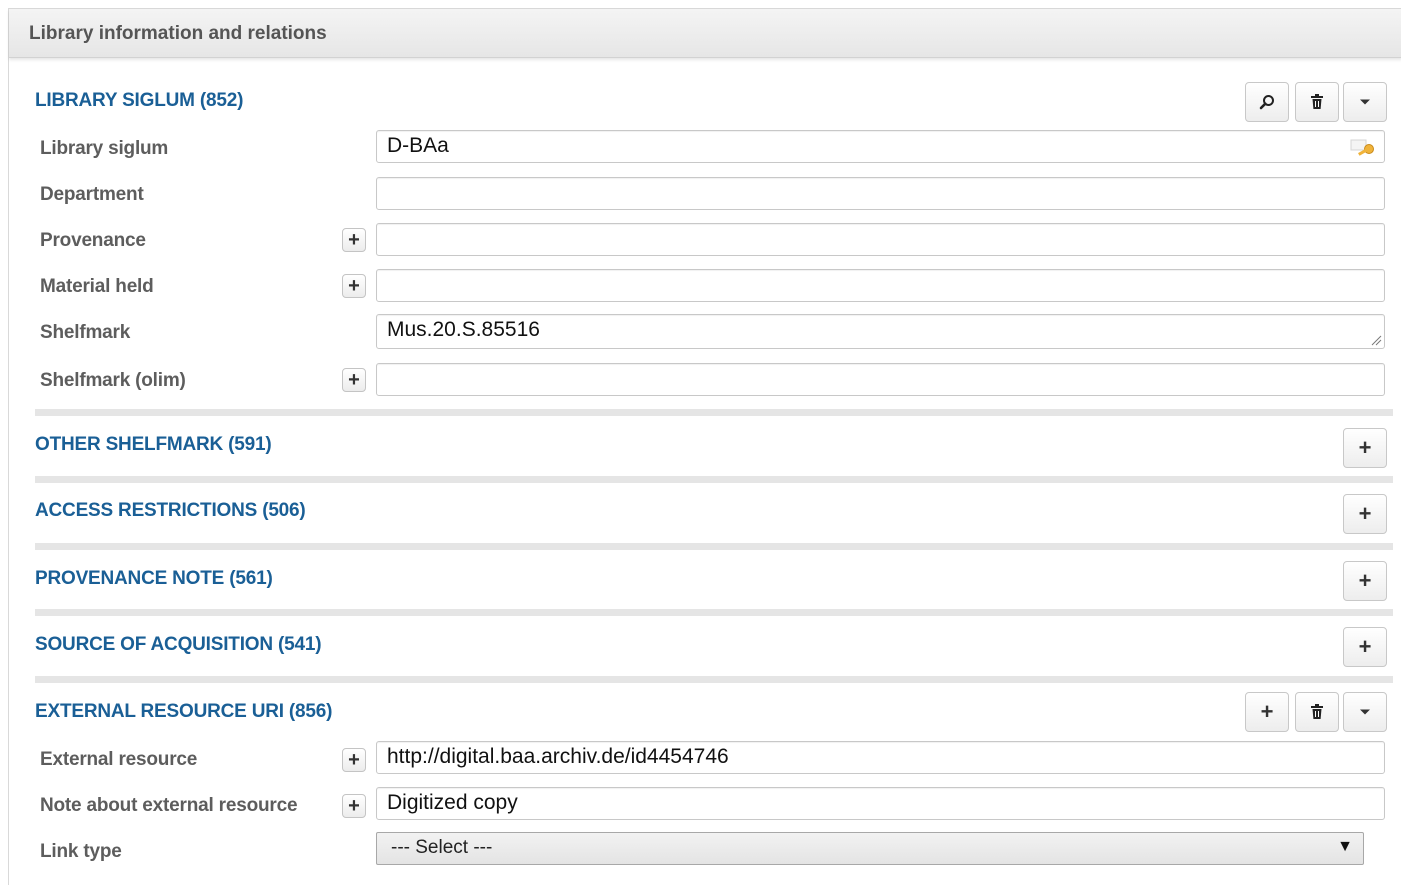  What do you see at coordinates (119, 759) in the screenshot?
I see `external-resource-label: External resource` at bounding box center [119, 759].